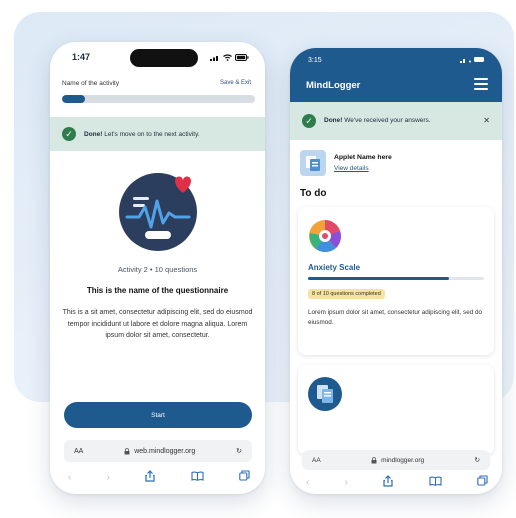  Describe the element at coordinates (152, 134) in the screenshot. I see `banner-message: Let's move on to the next activity.` at that location.